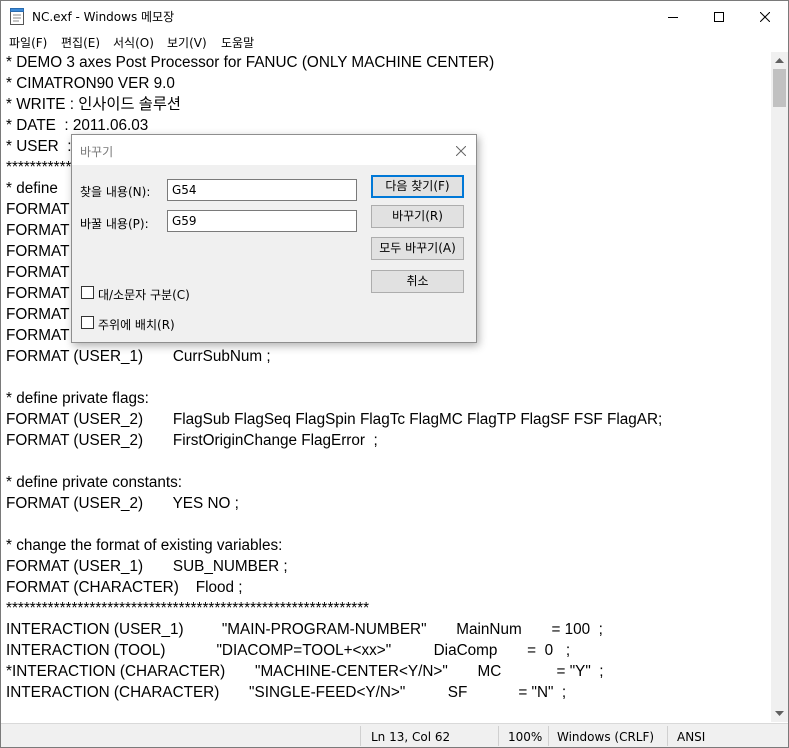 Image resolution: width=789 pixels, height=748 pixels. I want to click on text-line: FORMAT (CHARACTER) Flood ;, so click(124, 587).